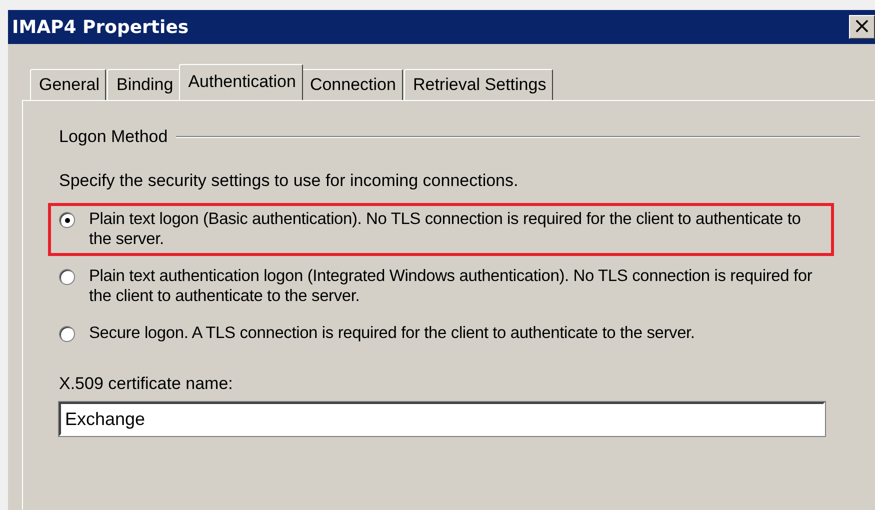  What do you see at coordinates (68, 84) in the screenshot?
I see `tab: General` at bounding box center [68, 84].